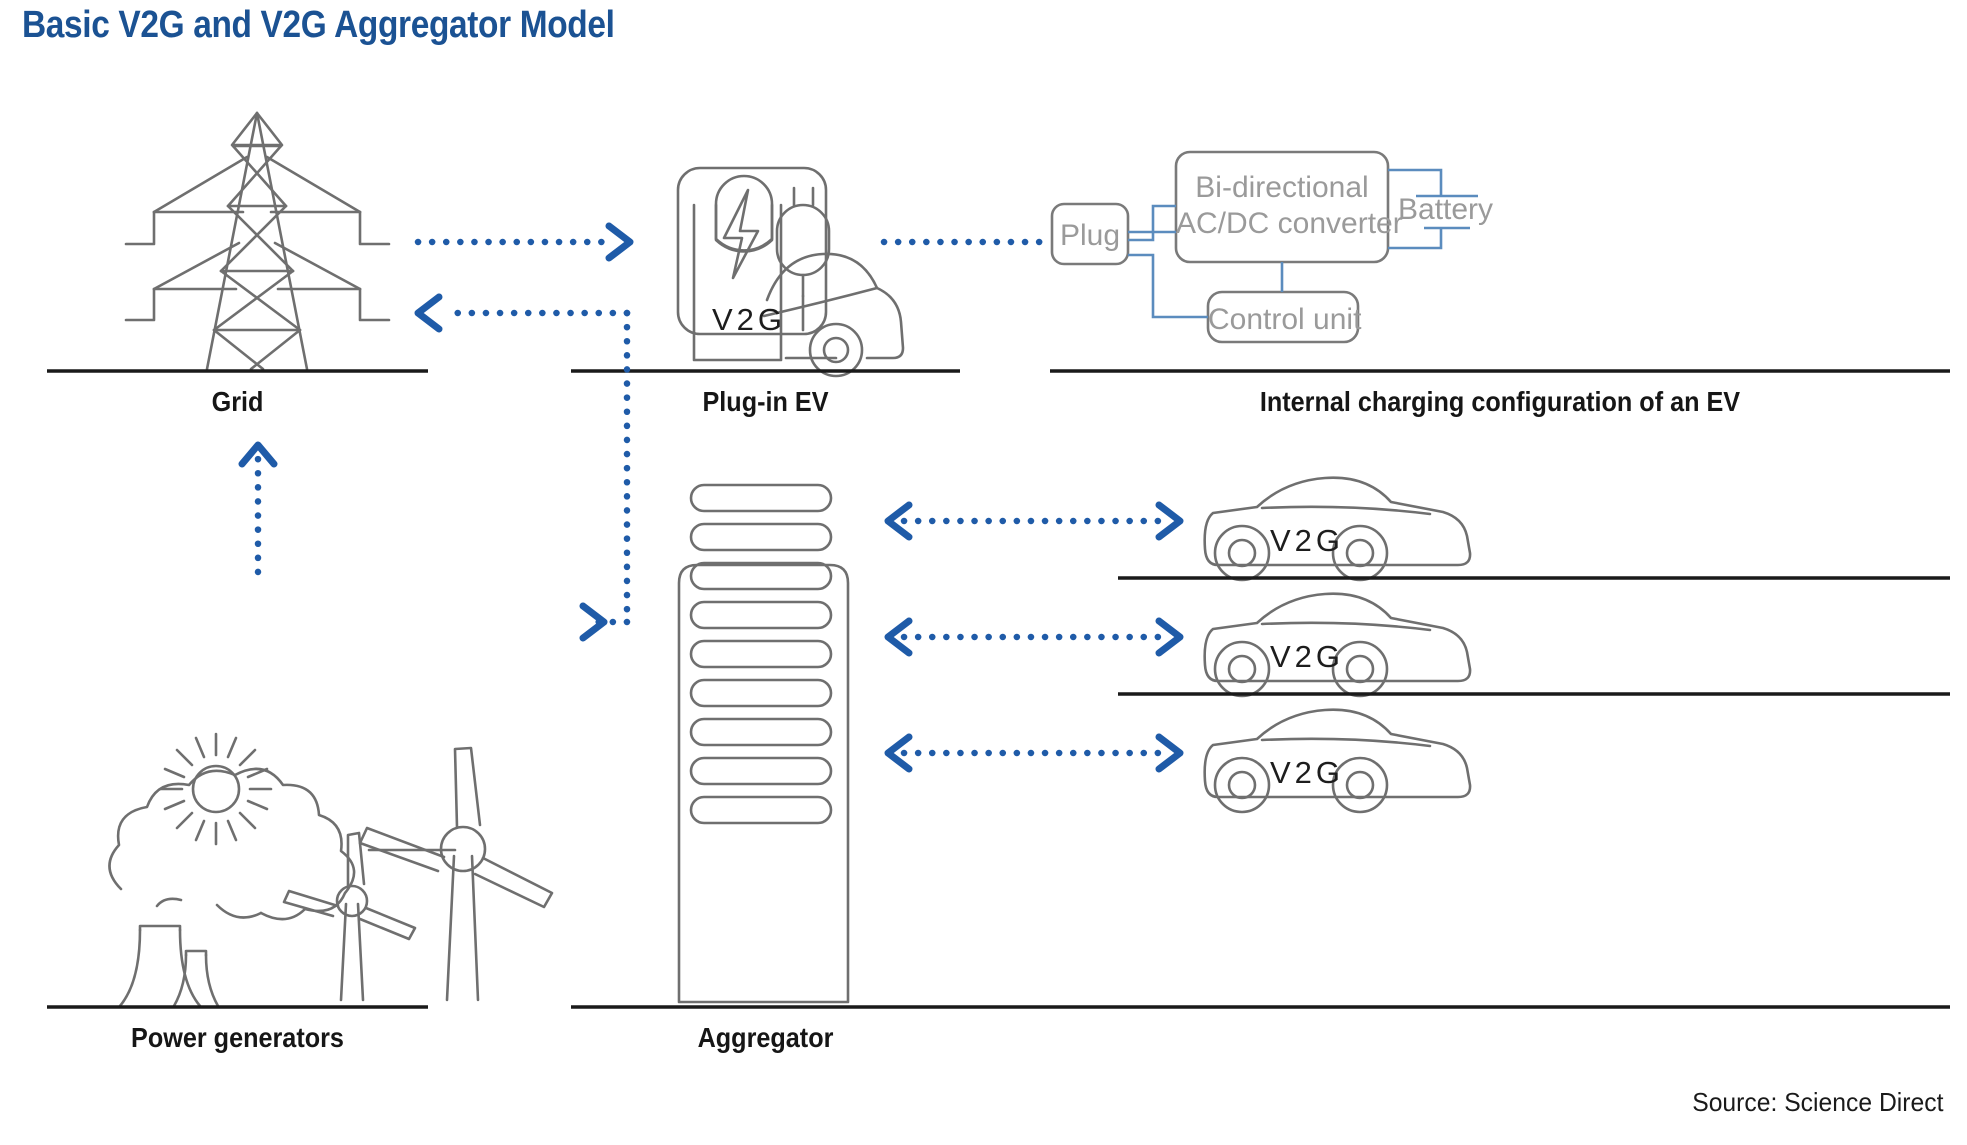  I want to click on flow-arrow-generators-to-grid, so click(258, 508).